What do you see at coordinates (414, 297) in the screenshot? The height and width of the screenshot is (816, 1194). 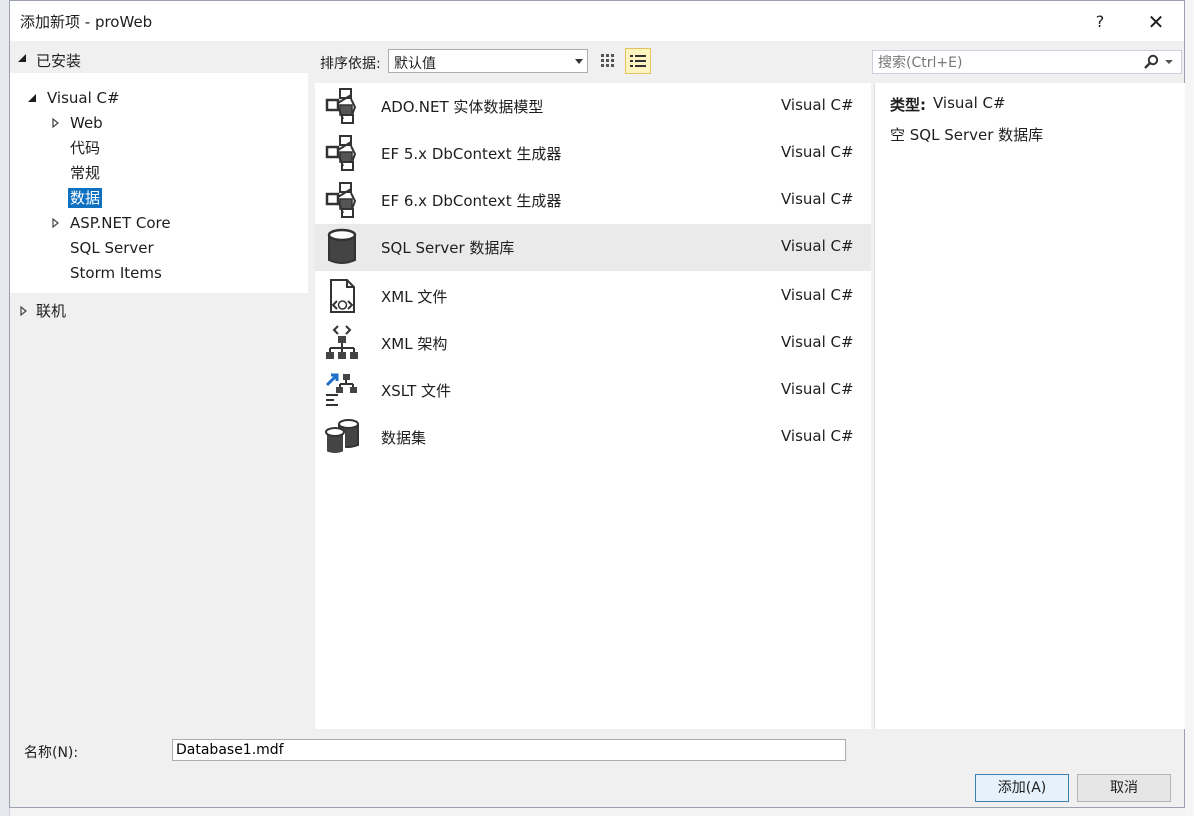 I see `template-name: XML 文件` at bounding box center [414, 297].